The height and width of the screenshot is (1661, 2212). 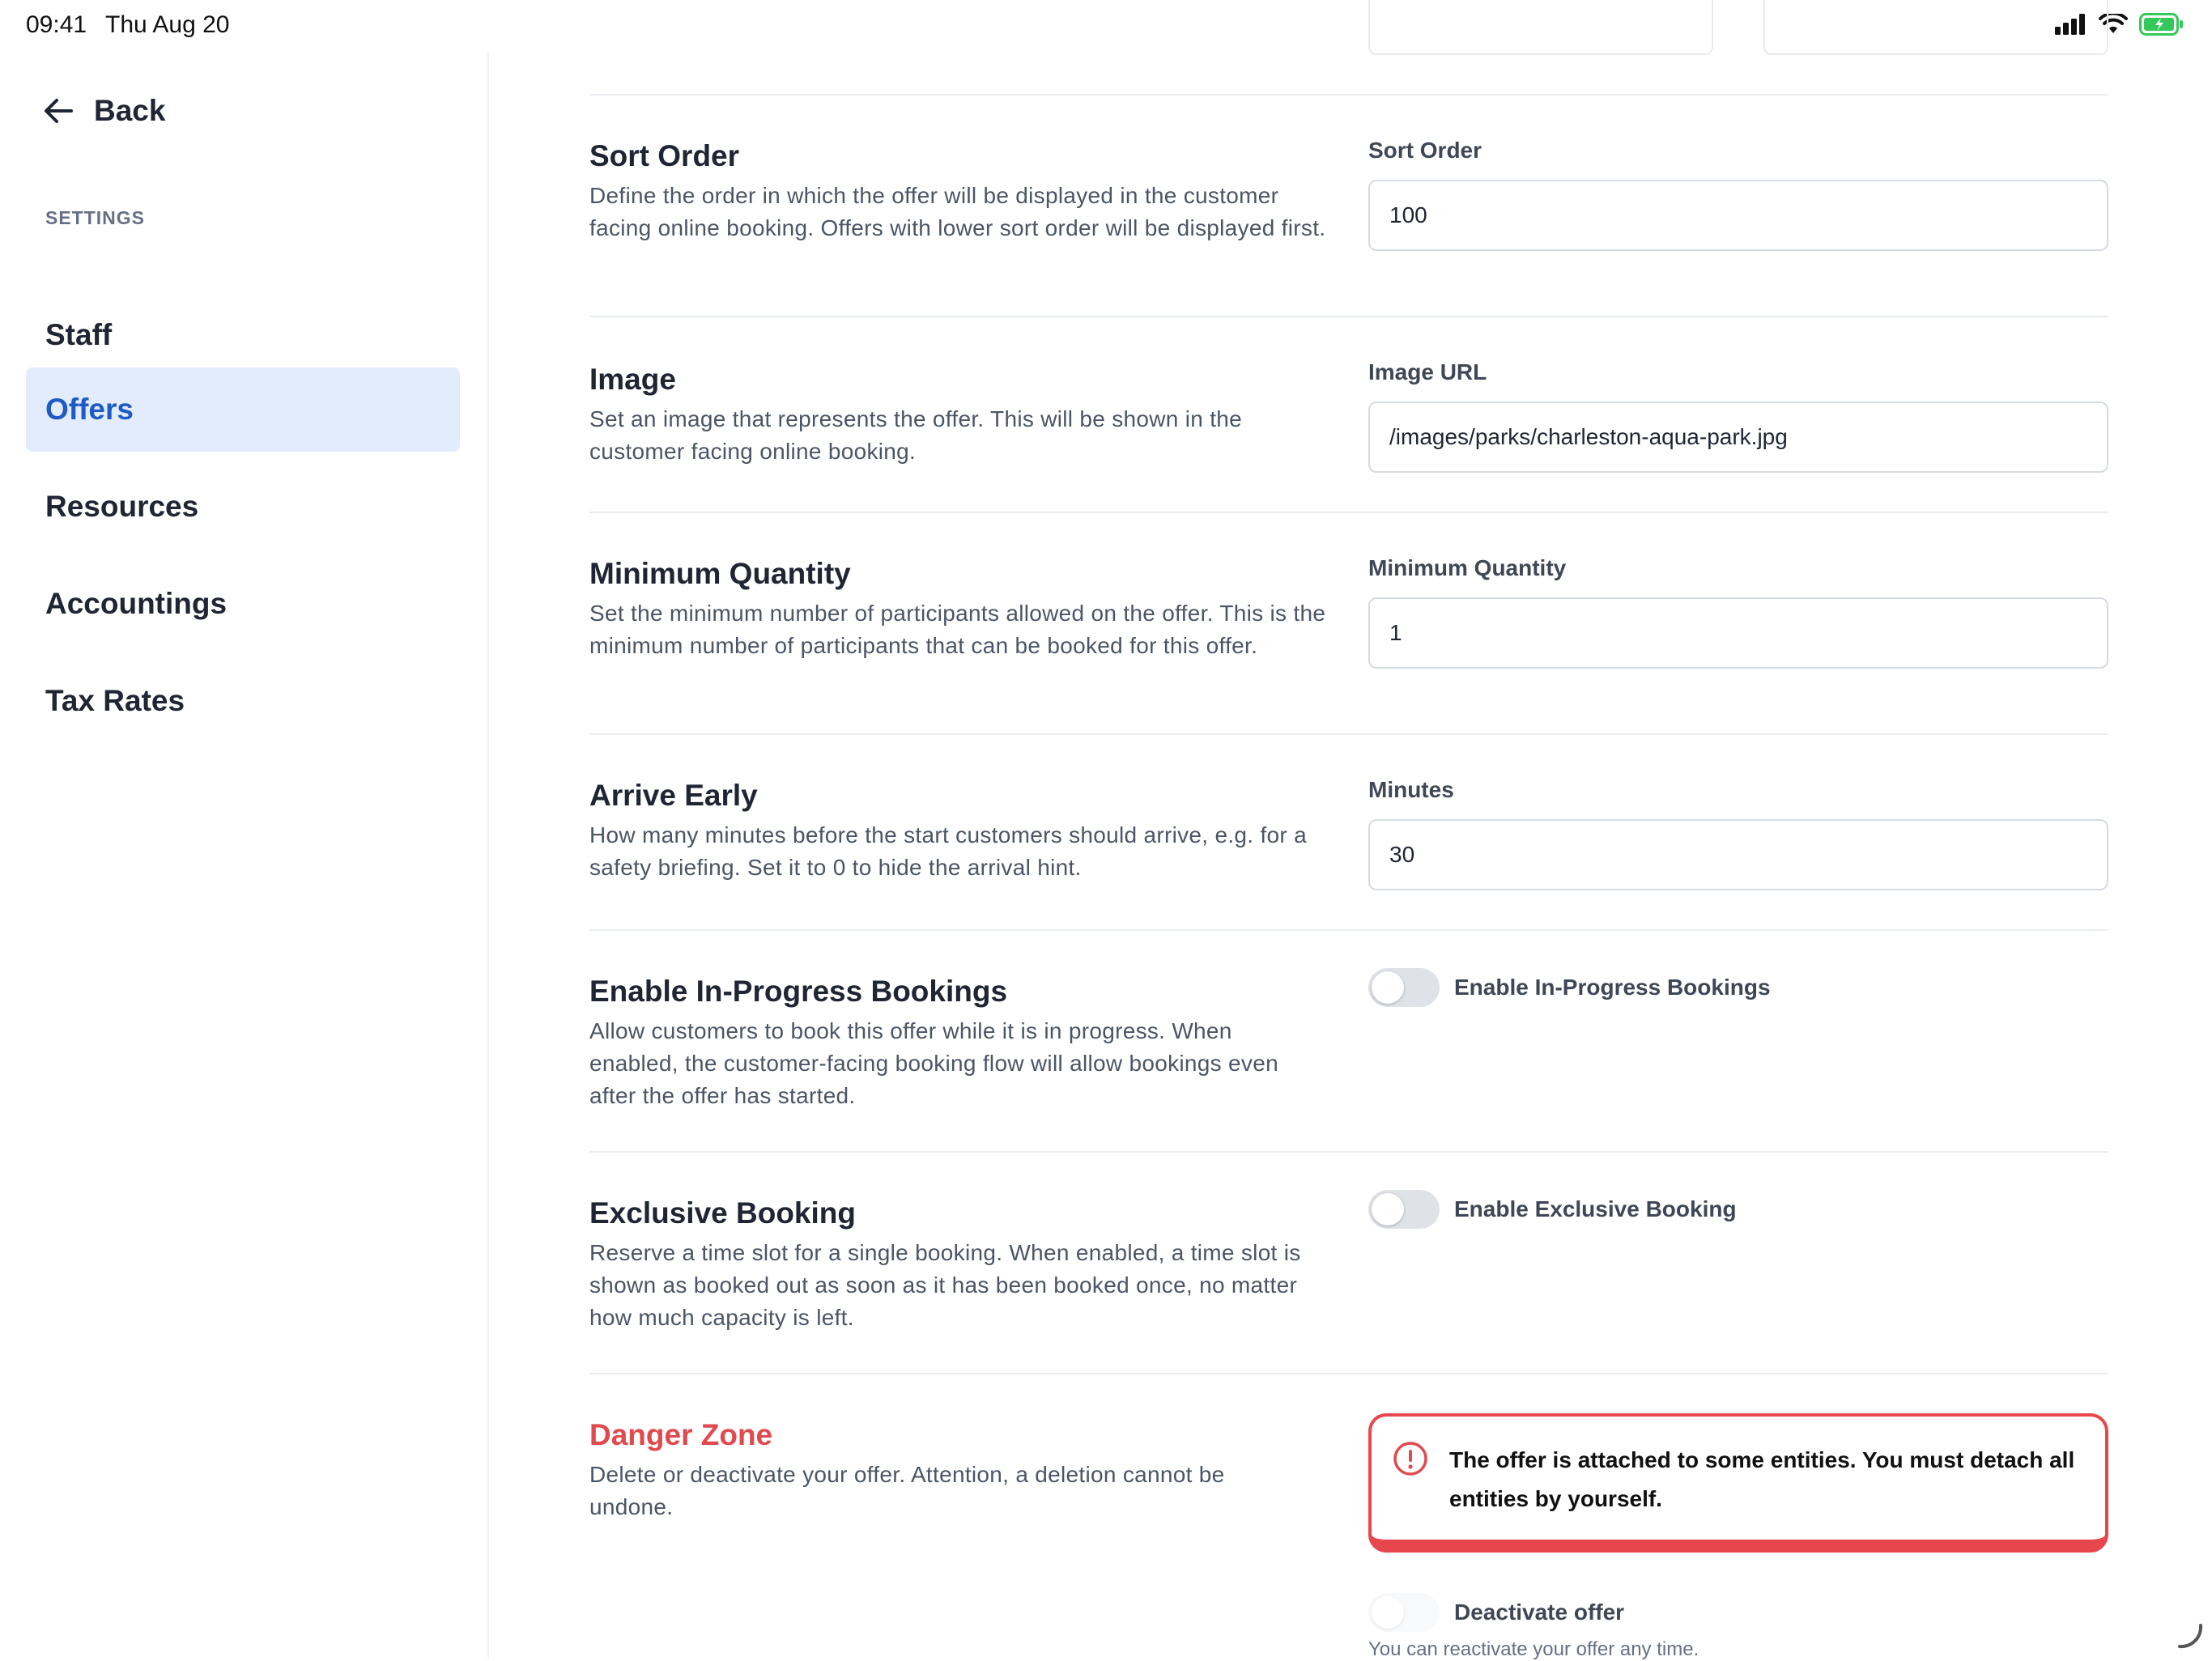 What do you see at coordinates (1738, 633) in the screenshot?
I see `minimum-quantity-input` at bounding box center [1738, 633].